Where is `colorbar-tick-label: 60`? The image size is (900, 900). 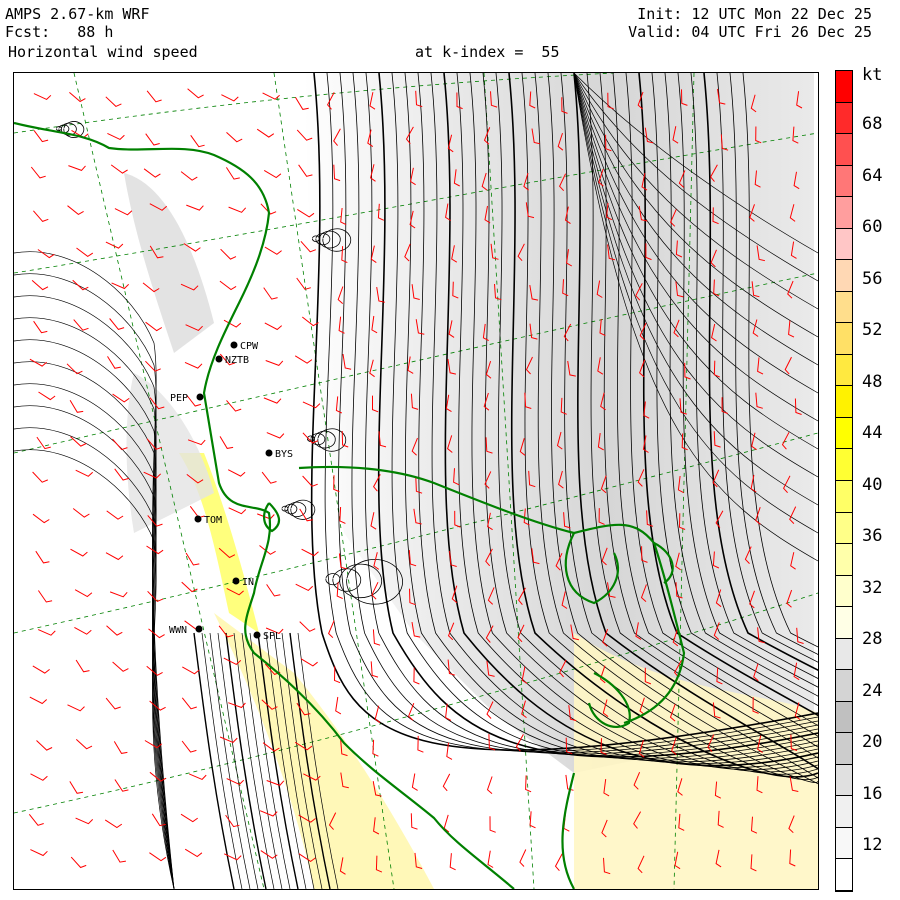 colorbar-tick-label: 60 is located at coordinates (872, 227).